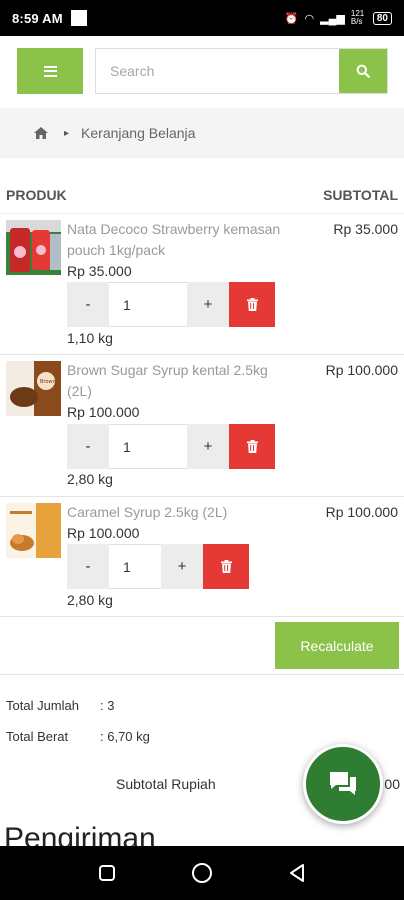 This screenshot has height=900, width=404. What do you see at coordinates (202, 133) in the screenshot?
I see `breadcrumb: ▸ Keranjang Belanja` at bounding box center [202, 133].